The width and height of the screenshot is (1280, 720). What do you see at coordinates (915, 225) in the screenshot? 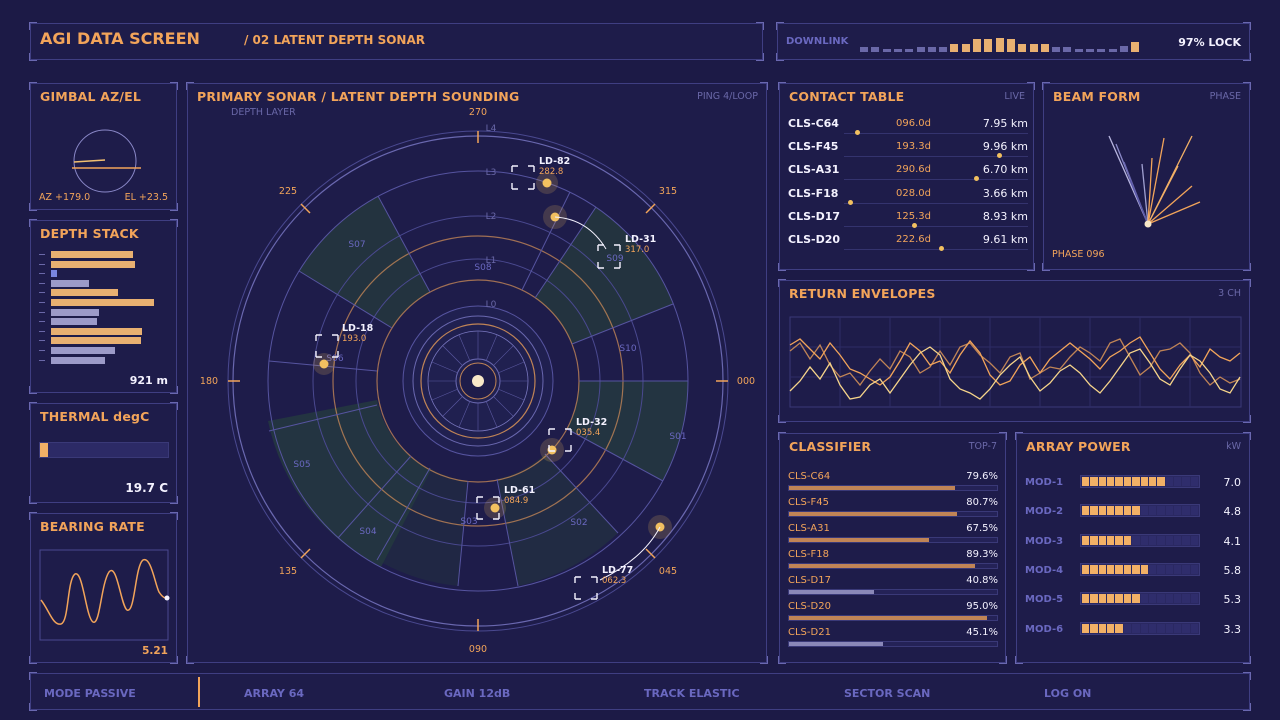
I see `contact-track-marker` at bounding box center [915, 225].